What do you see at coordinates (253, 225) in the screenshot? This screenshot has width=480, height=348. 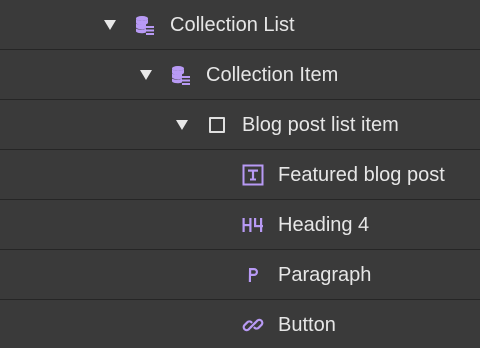 I see `heading-icon` at bounding box center [253, 225].